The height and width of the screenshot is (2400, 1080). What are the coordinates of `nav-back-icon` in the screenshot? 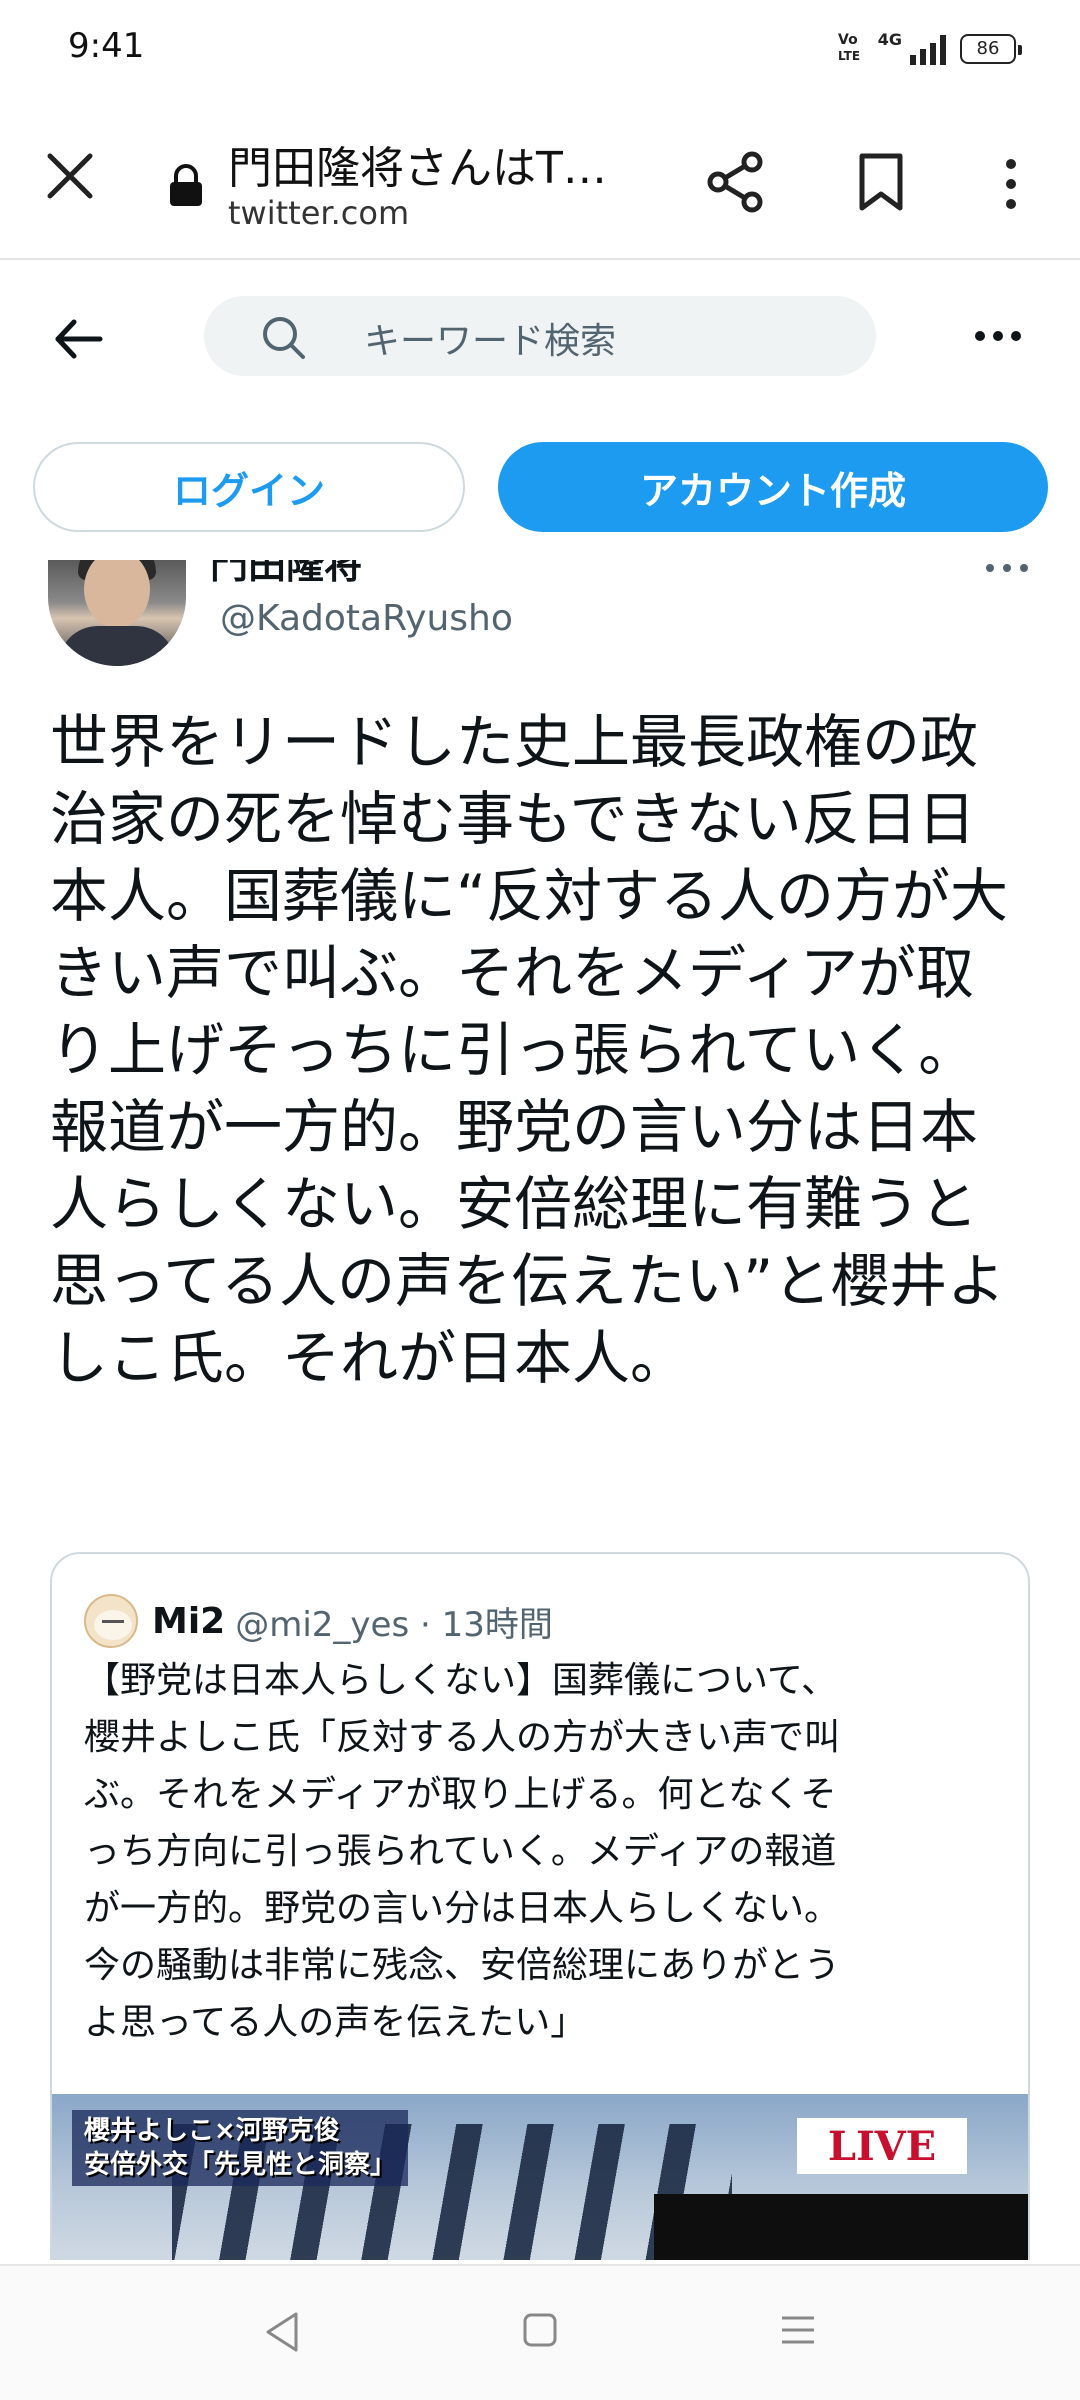 It's located at (282, 2332).